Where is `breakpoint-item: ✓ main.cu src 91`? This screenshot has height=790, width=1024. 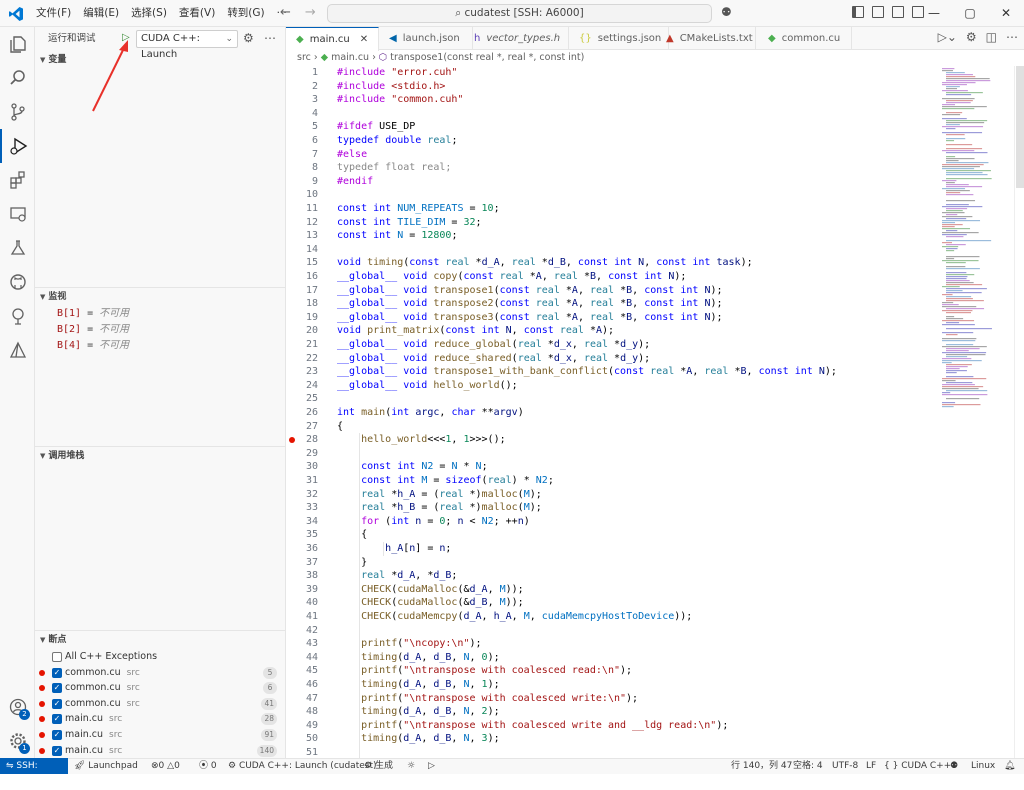 breakpoint-item: ✓ main.cu src 91 is located at coordinates (160, 735).